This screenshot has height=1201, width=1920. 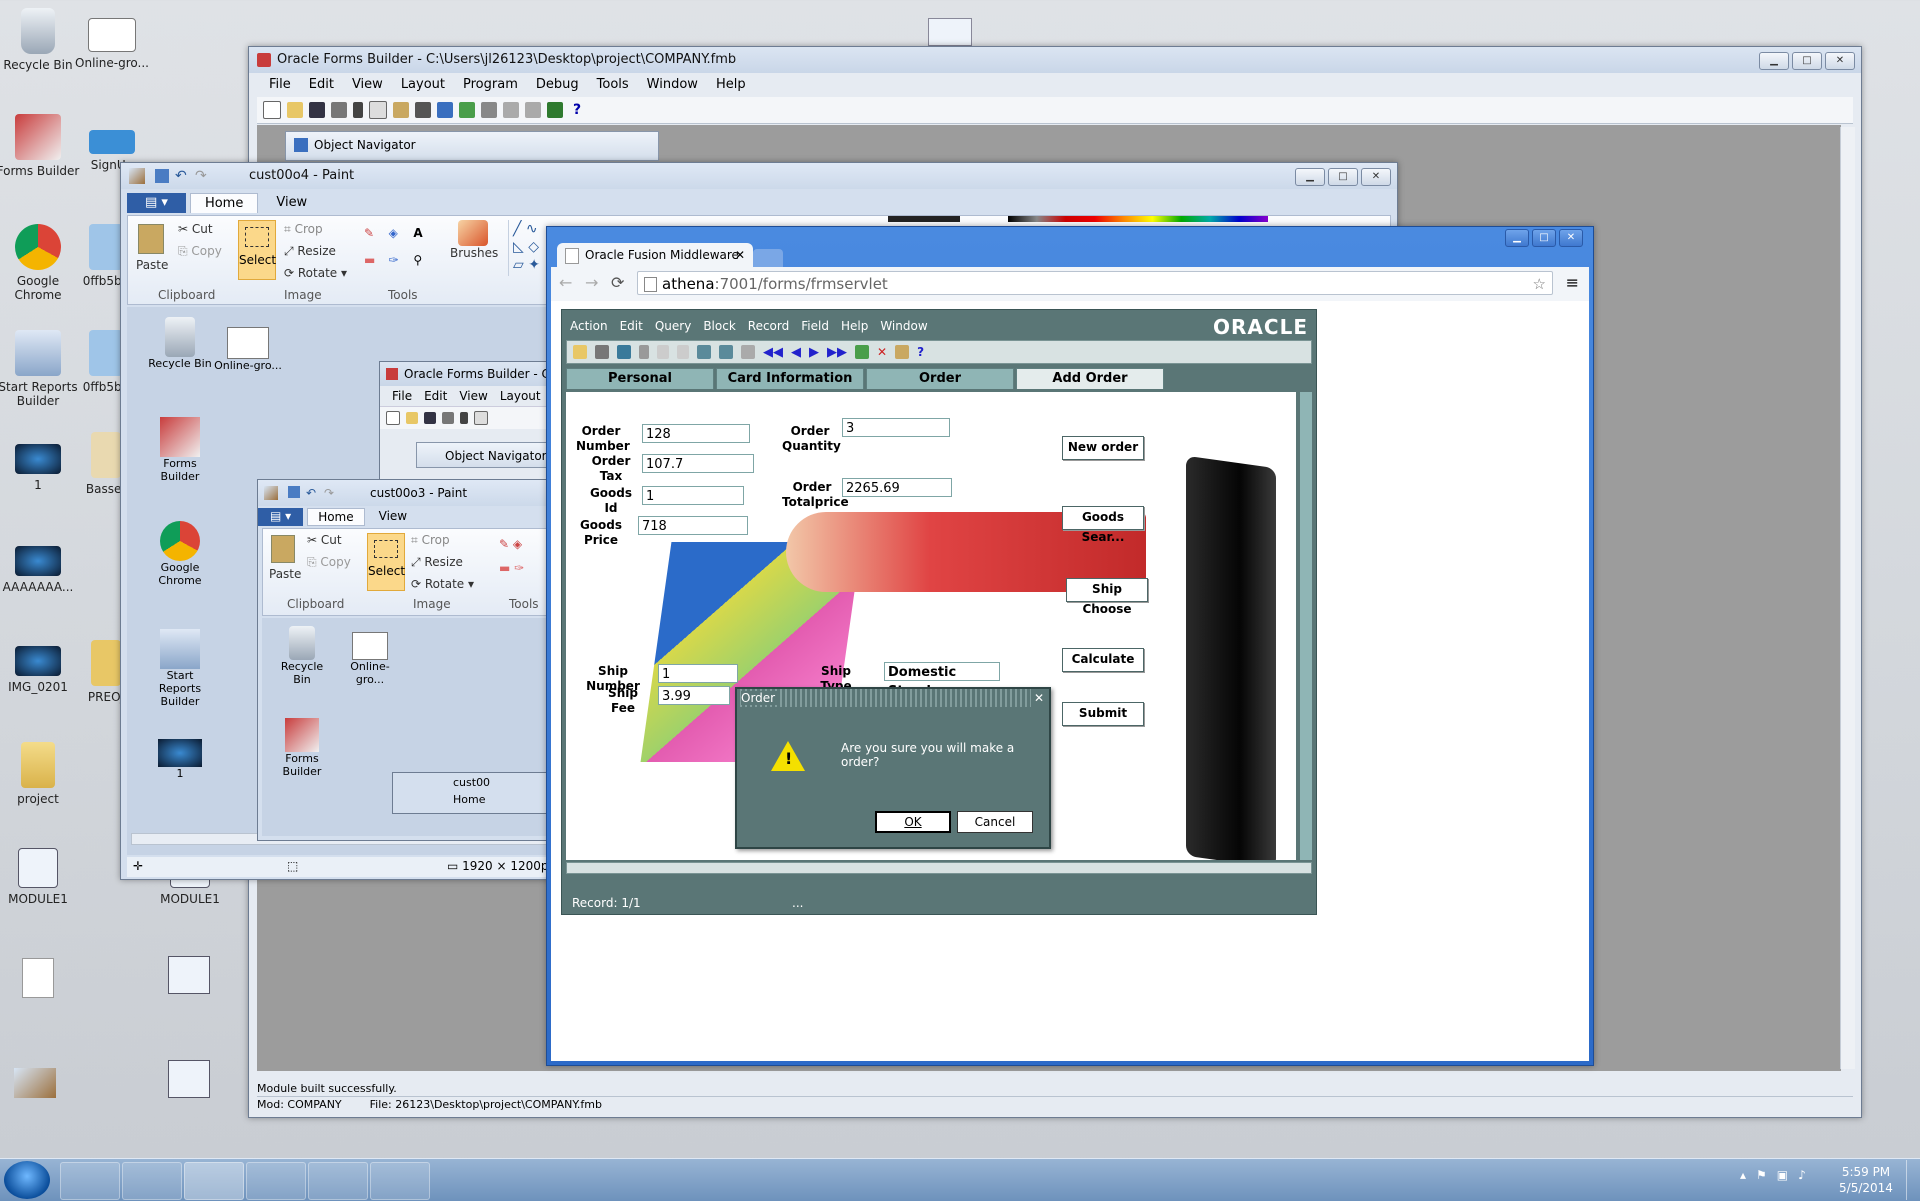 I want to click on taskbar-explorer-icon, so click(x=214, y=1181).